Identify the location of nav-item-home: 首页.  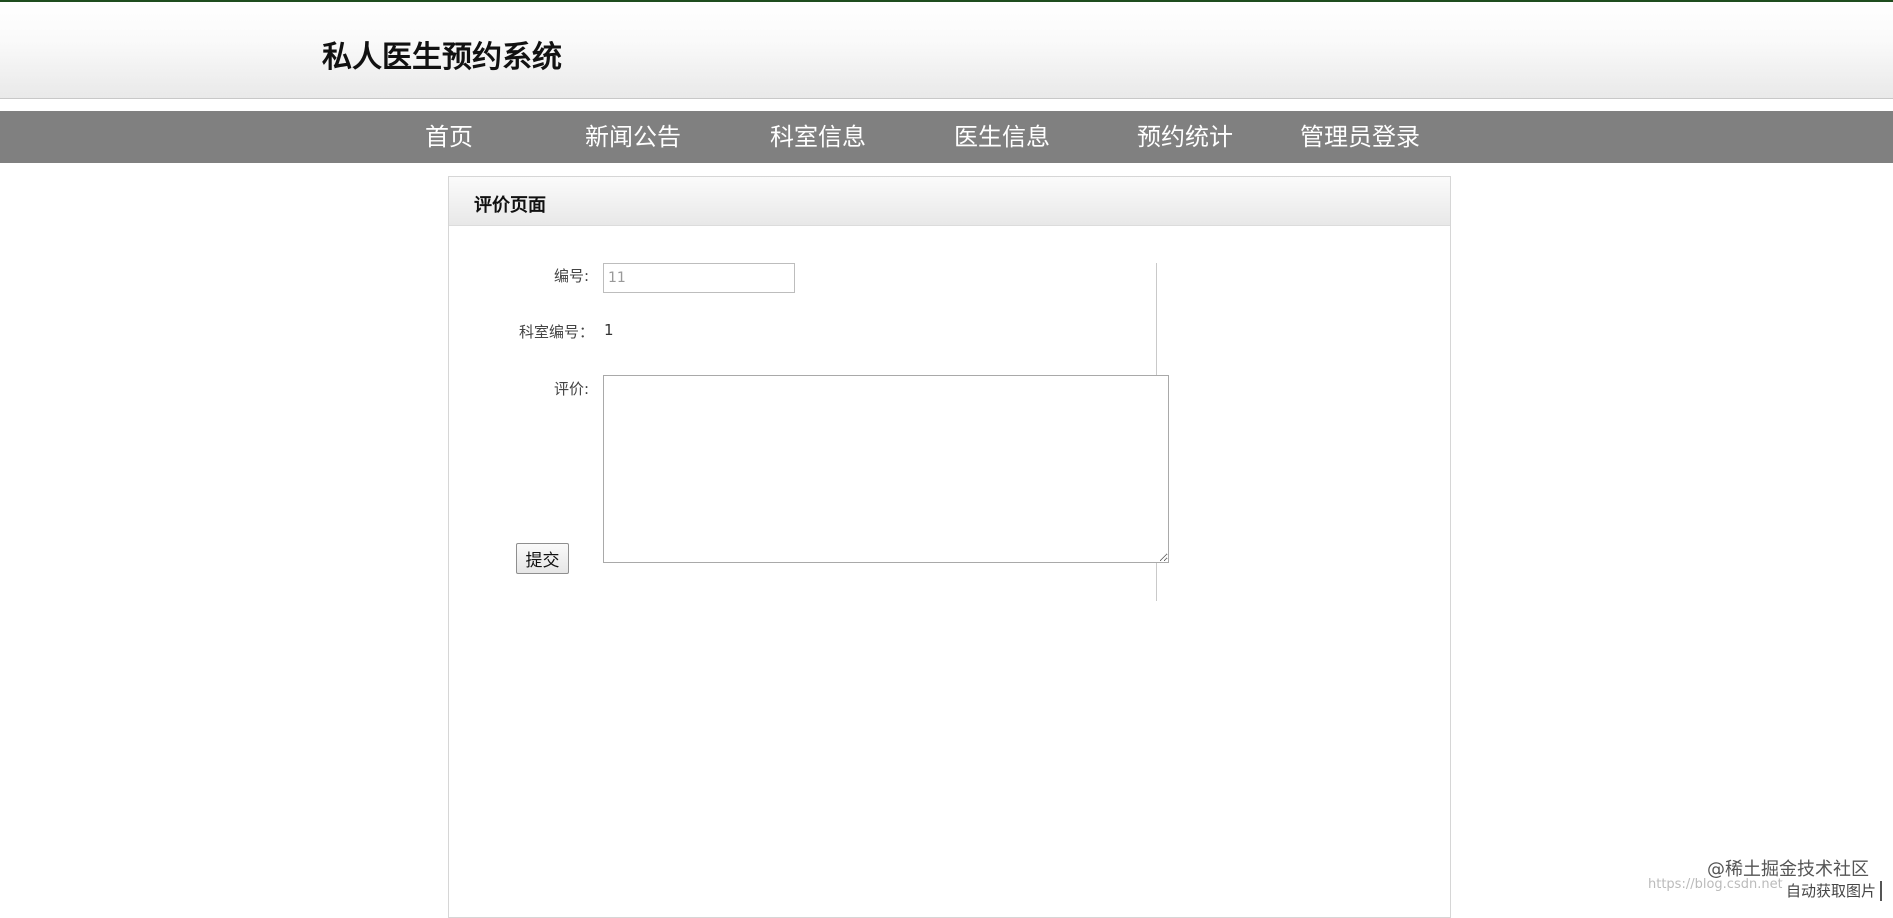
(449, 137).